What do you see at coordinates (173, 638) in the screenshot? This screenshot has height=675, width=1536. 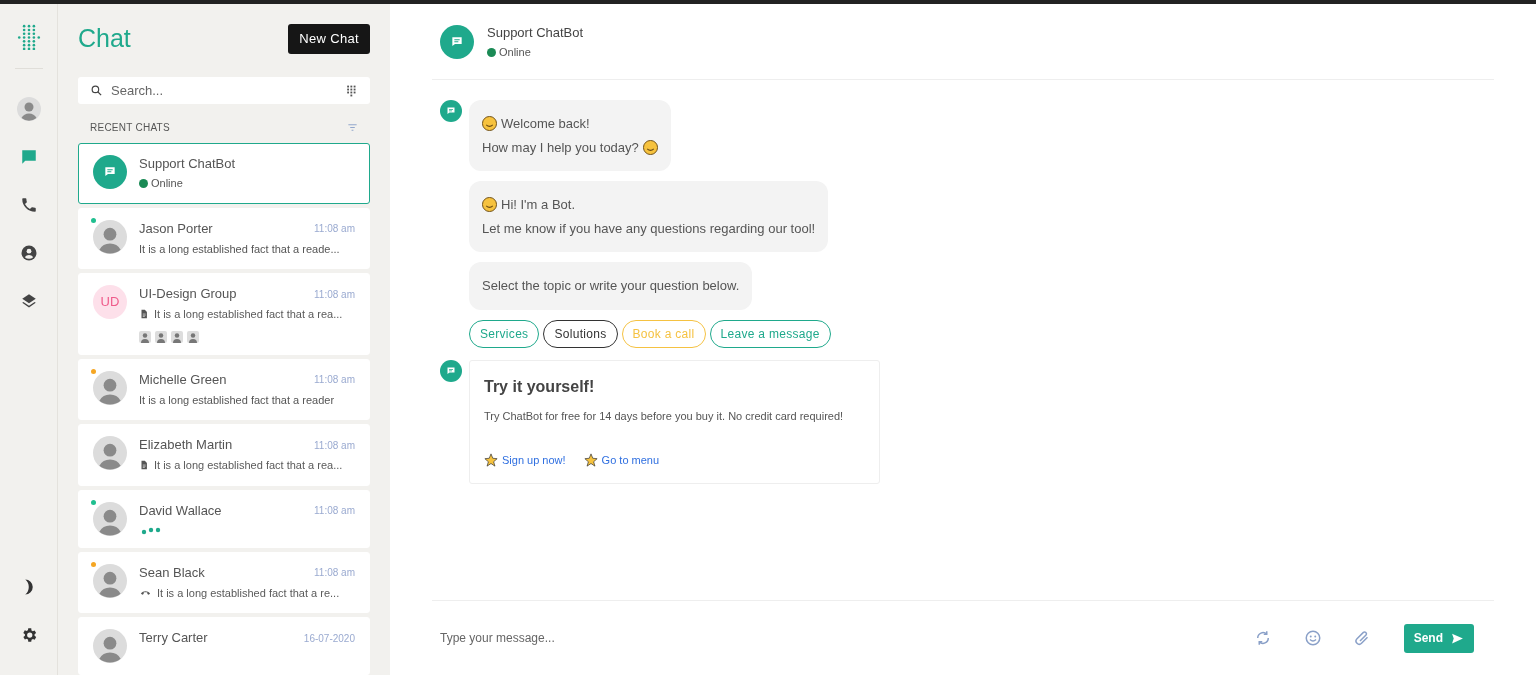 I see `contact-name: Terry Carter` at bounding box center [173, 638].